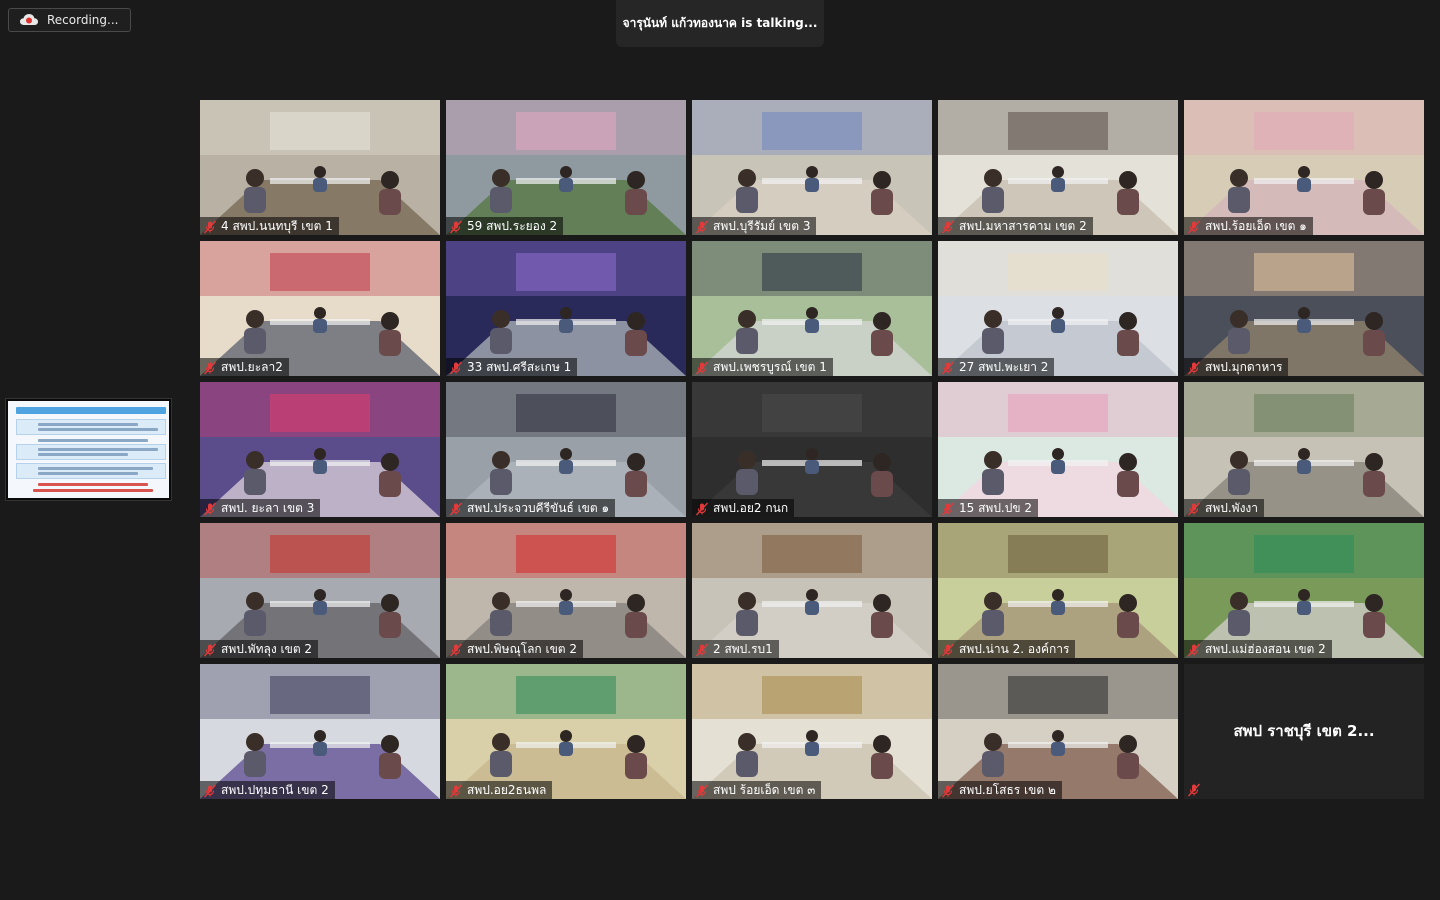 This screenshot has width=1440, height=900. I want to click on participant-name: 4 สพป.นนทบุรี เขต 1, so click(277, 225).